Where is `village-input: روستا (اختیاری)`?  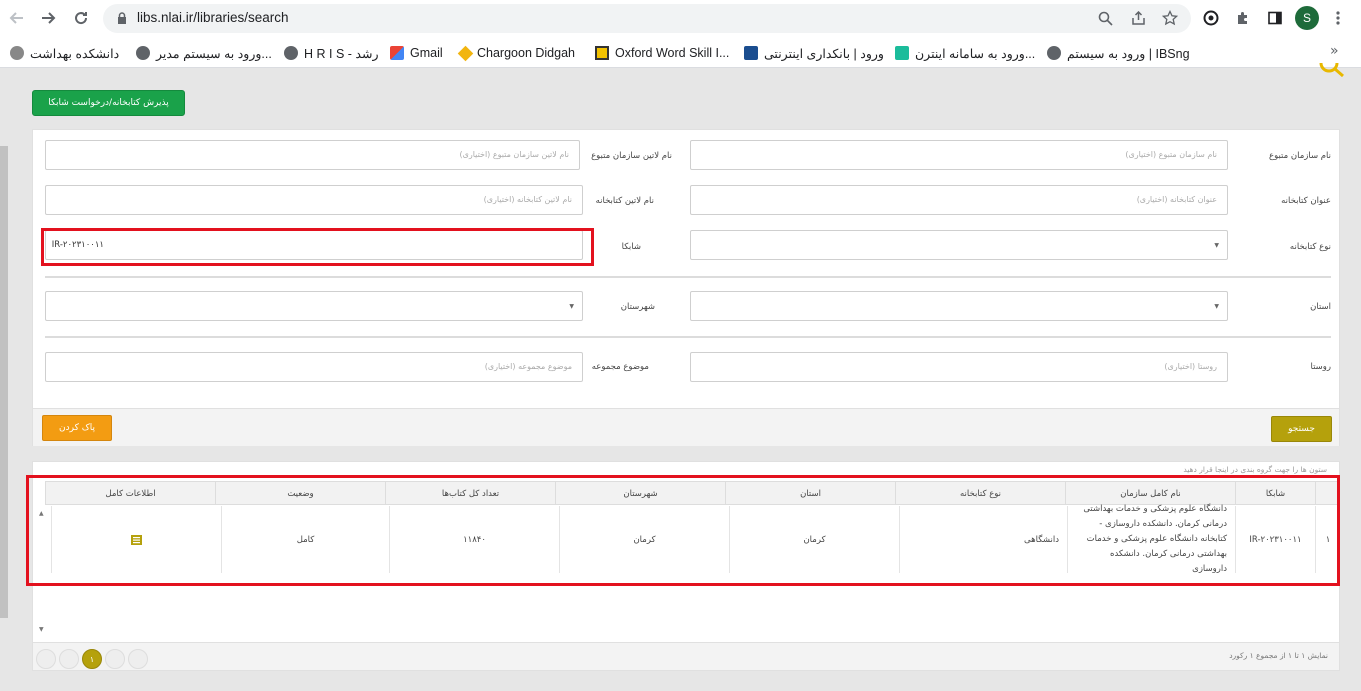
village-input: روستا (اختیاری) is located at coordinates (959, 367).